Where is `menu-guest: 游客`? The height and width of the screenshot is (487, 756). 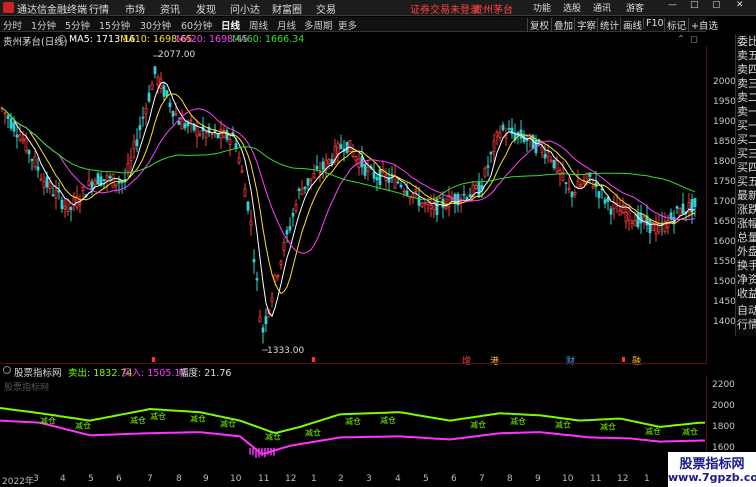
menu-guest: 游客 is located at coordinates (635, 7).